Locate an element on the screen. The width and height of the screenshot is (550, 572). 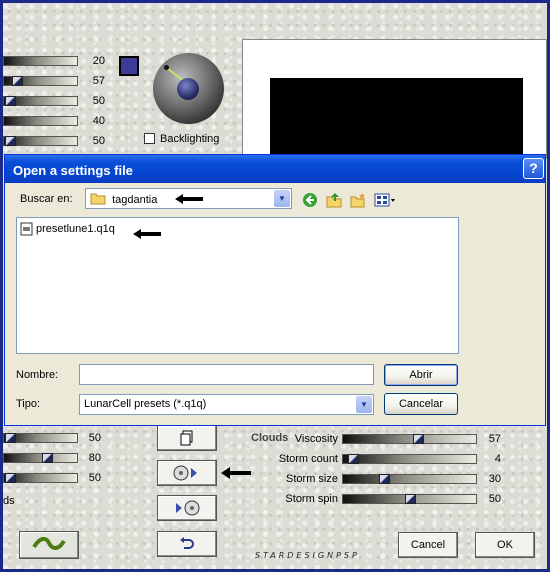
view-menu-icon is located at coordinates (384, 200).